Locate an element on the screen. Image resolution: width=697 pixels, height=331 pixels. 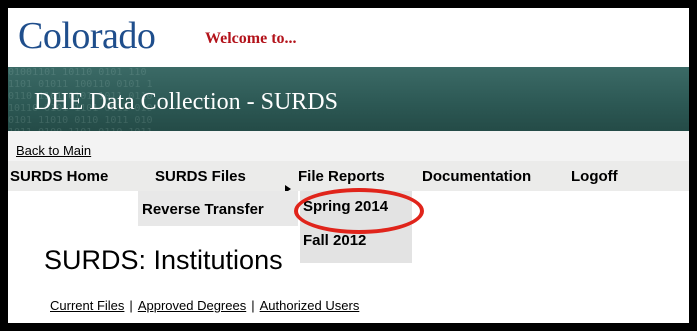
page-title: SURDS: Institutions is located at coordinates (163, 260).